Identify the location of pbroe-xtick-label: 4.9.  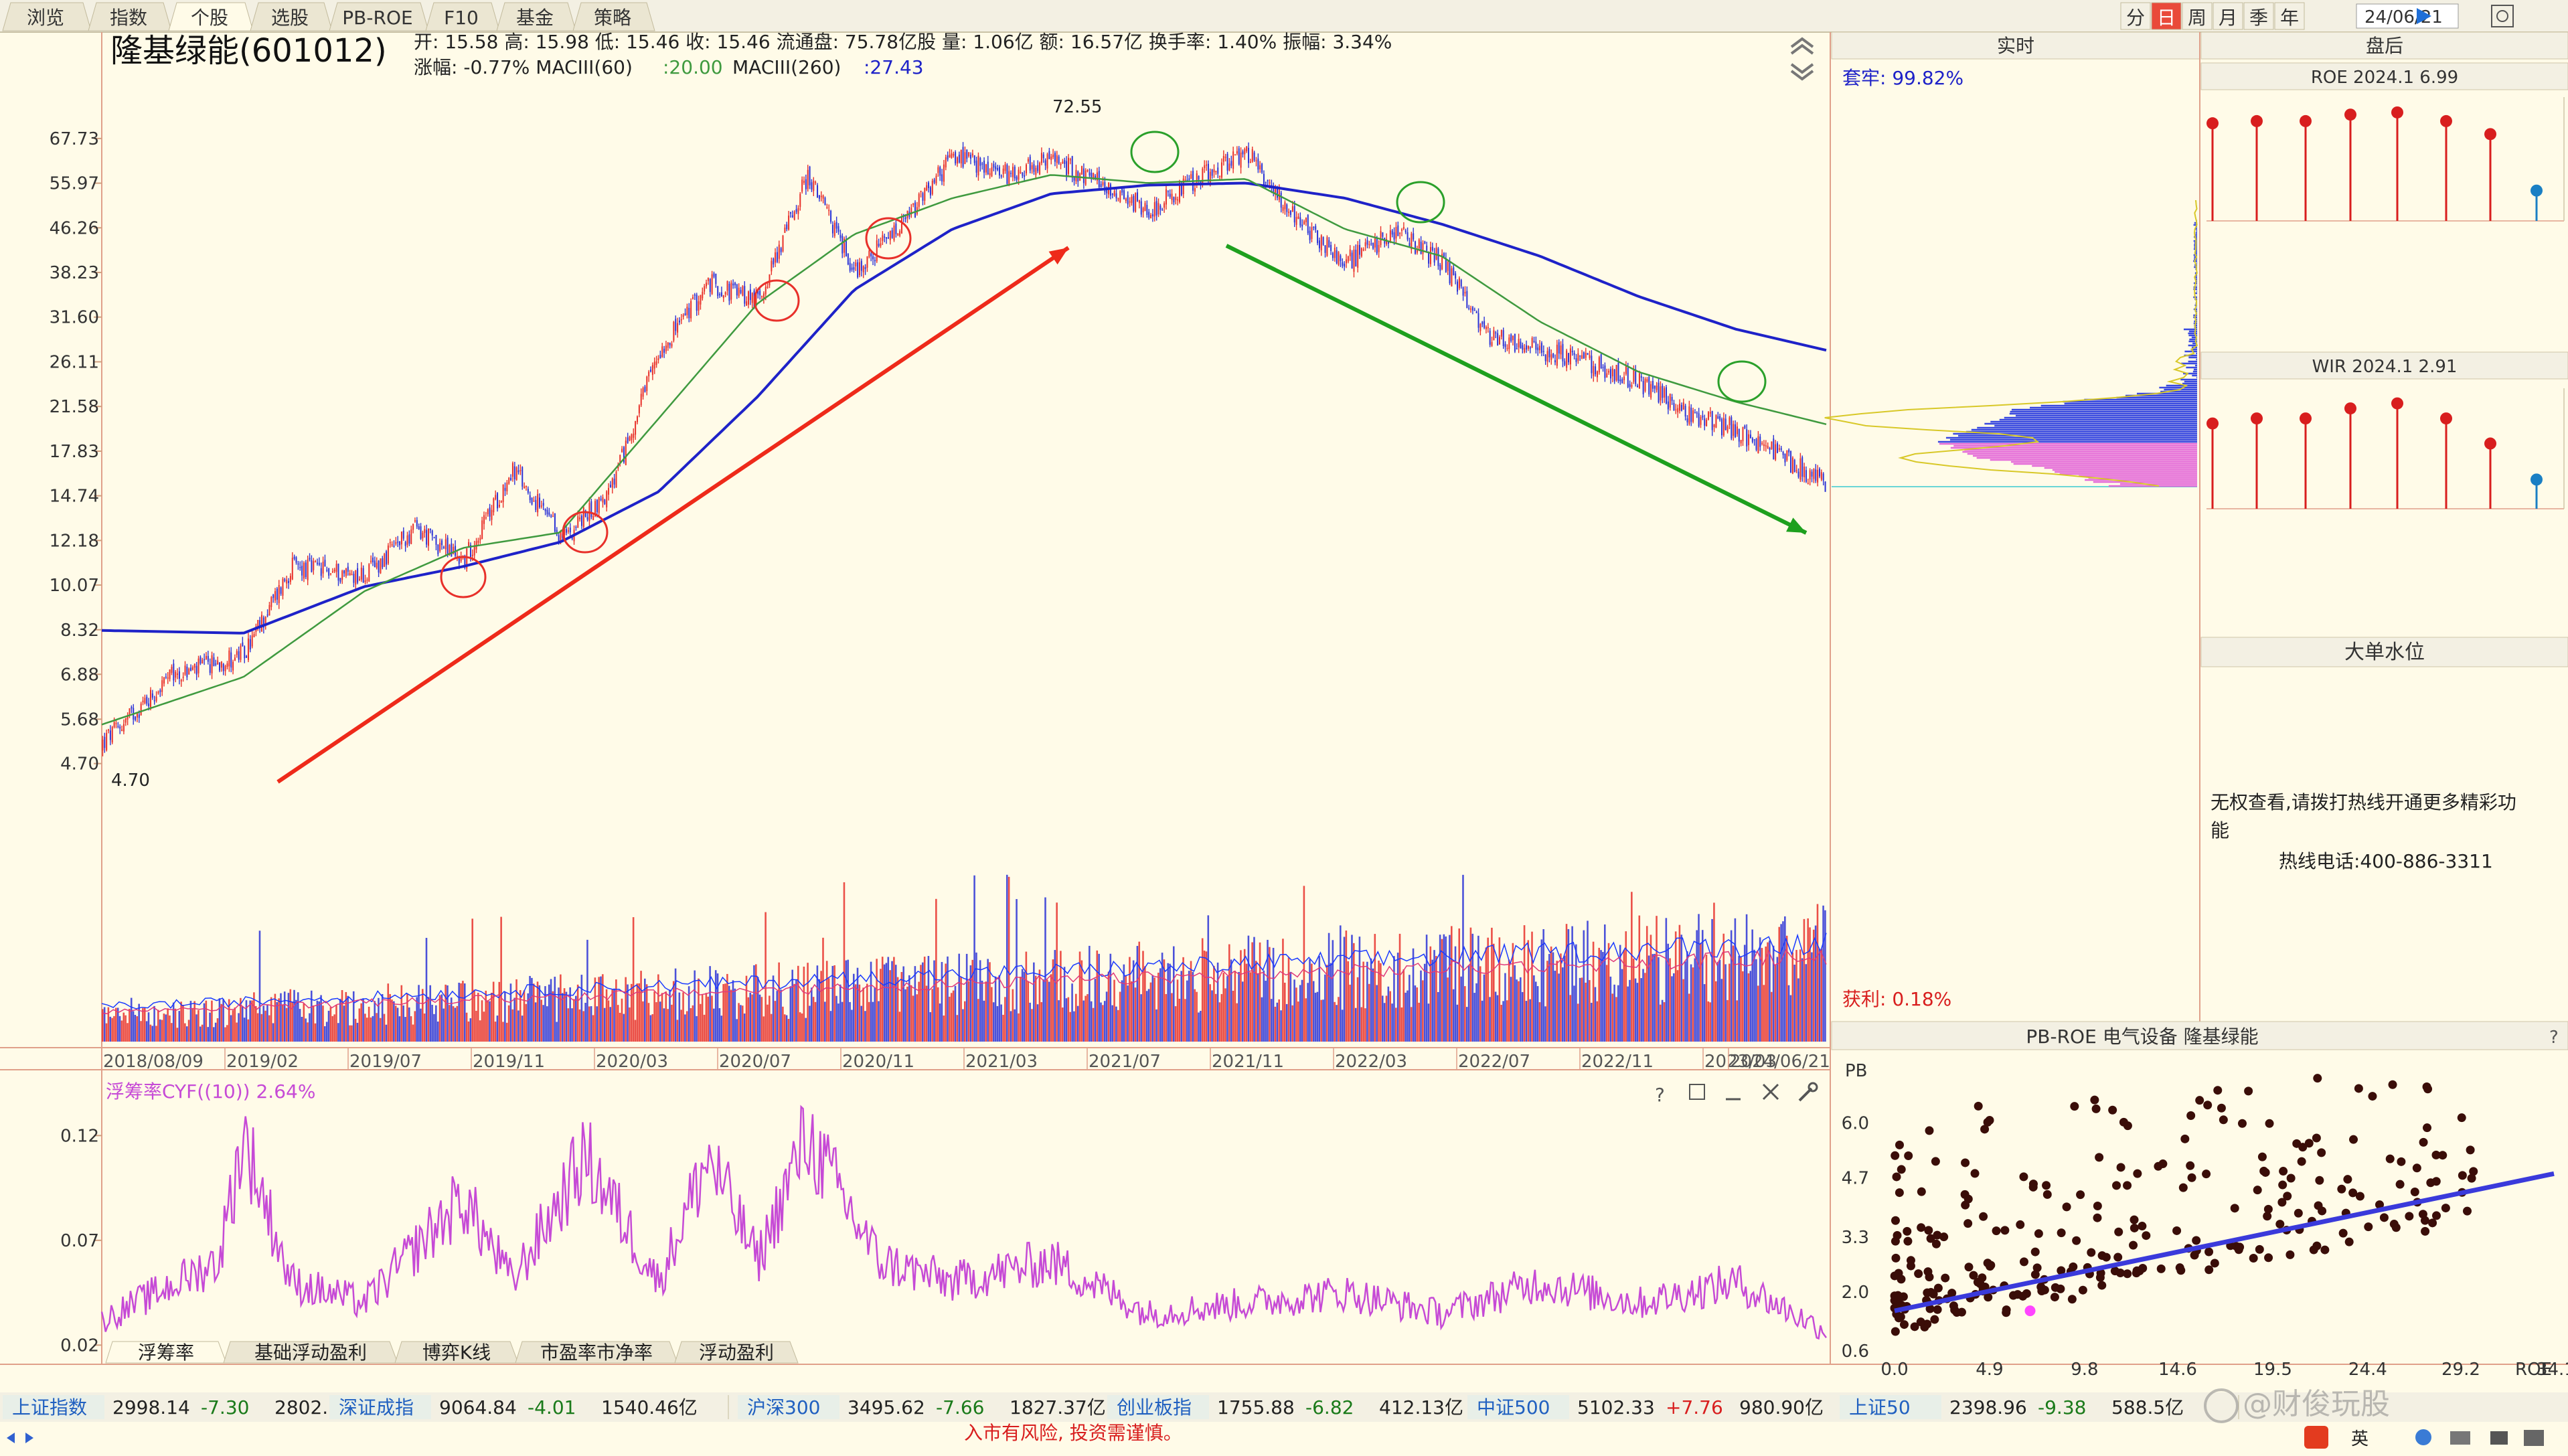
(1989, 1370).